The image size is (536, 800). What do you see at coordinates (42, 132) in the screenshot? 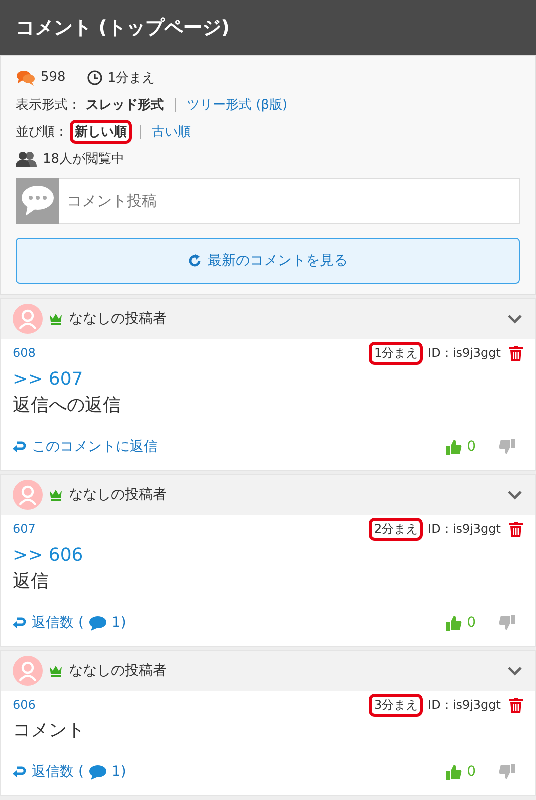
I see `sort-label: 並び順：` at bounding box center [42, 132].